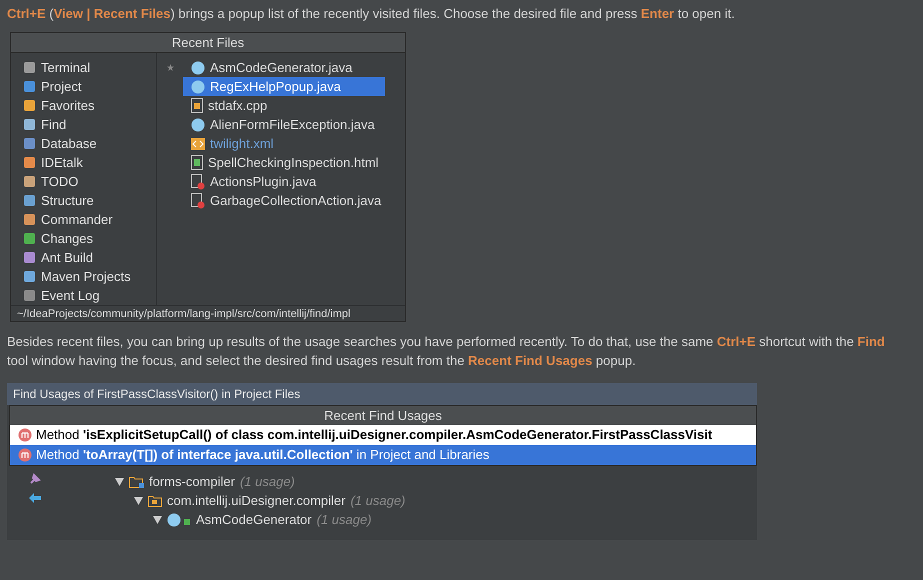 This screenshot has height=580, width=923. Describe the element at coordinates (296, 201) in the screenshot. I see `file-name: GarbageCollectionAction.java` at that location.